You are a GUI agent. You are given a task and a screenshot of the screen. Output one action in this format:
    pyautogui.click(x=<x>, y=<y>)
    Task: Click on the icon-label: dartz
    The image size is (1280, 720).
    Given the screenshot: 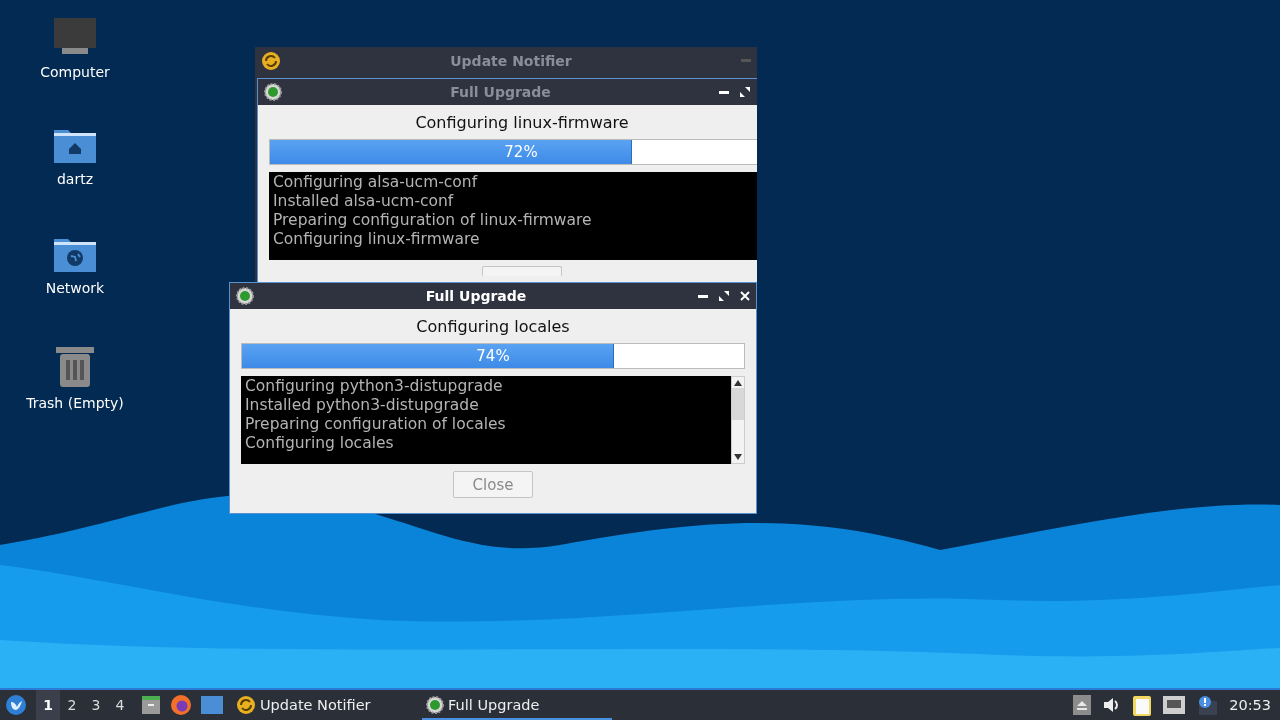 What is the action you would take?
    pyautogui.click(x=75, y=179)
    